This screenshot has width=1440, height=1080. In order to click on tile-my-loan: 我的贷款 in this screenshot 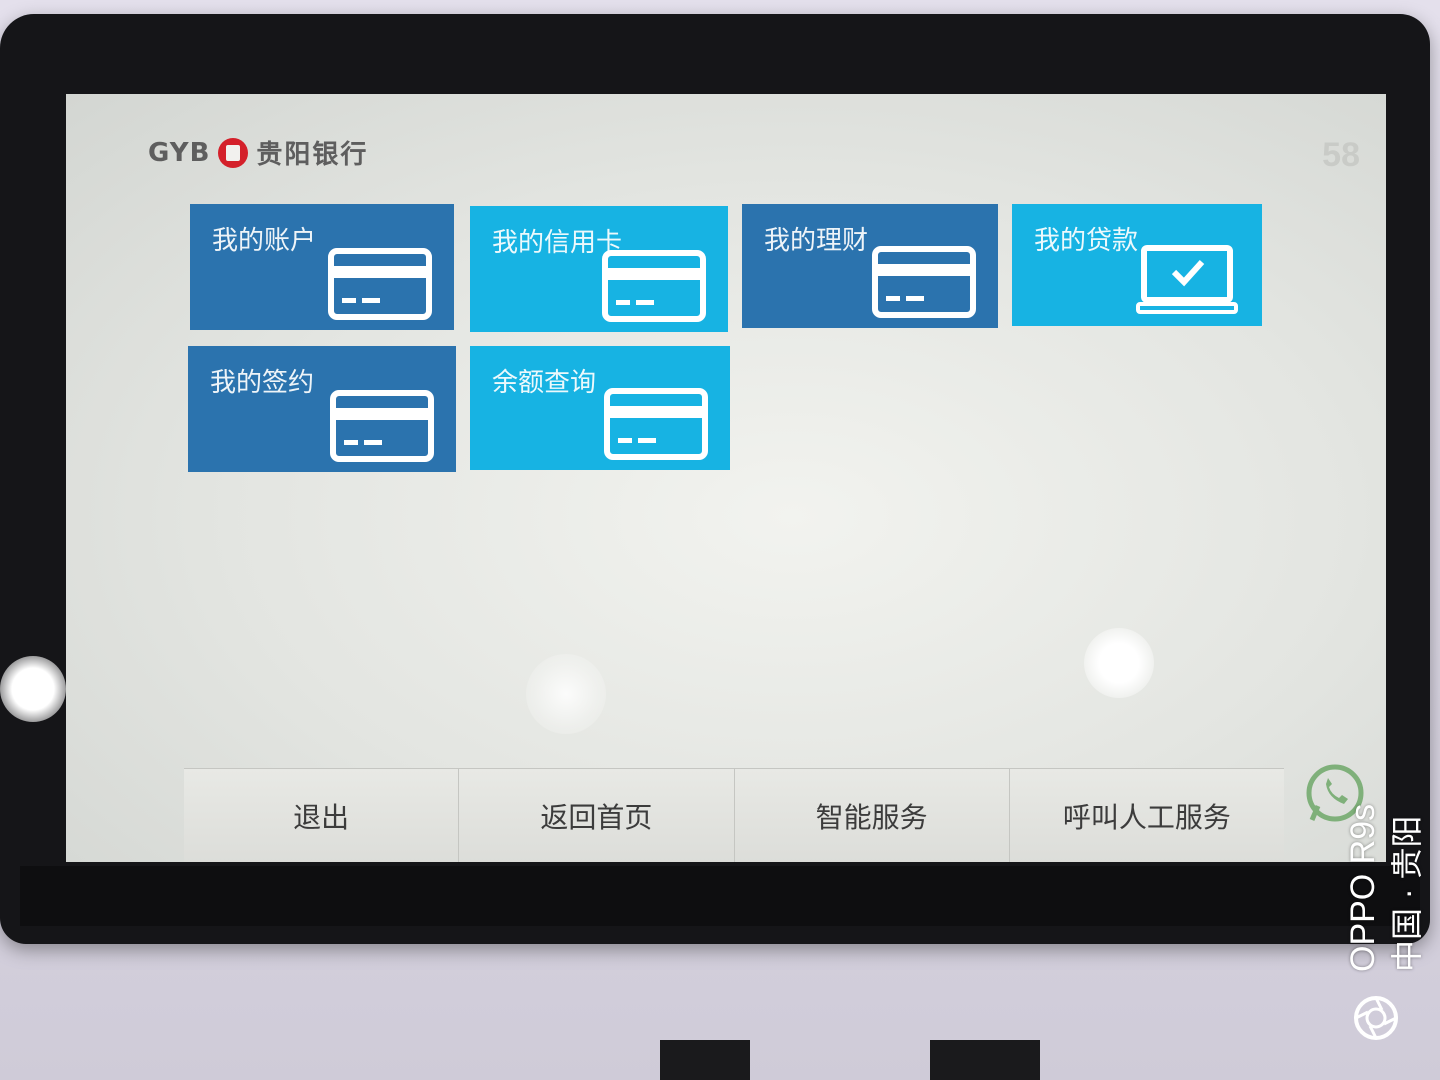, I will do `click(1137, 265)`.